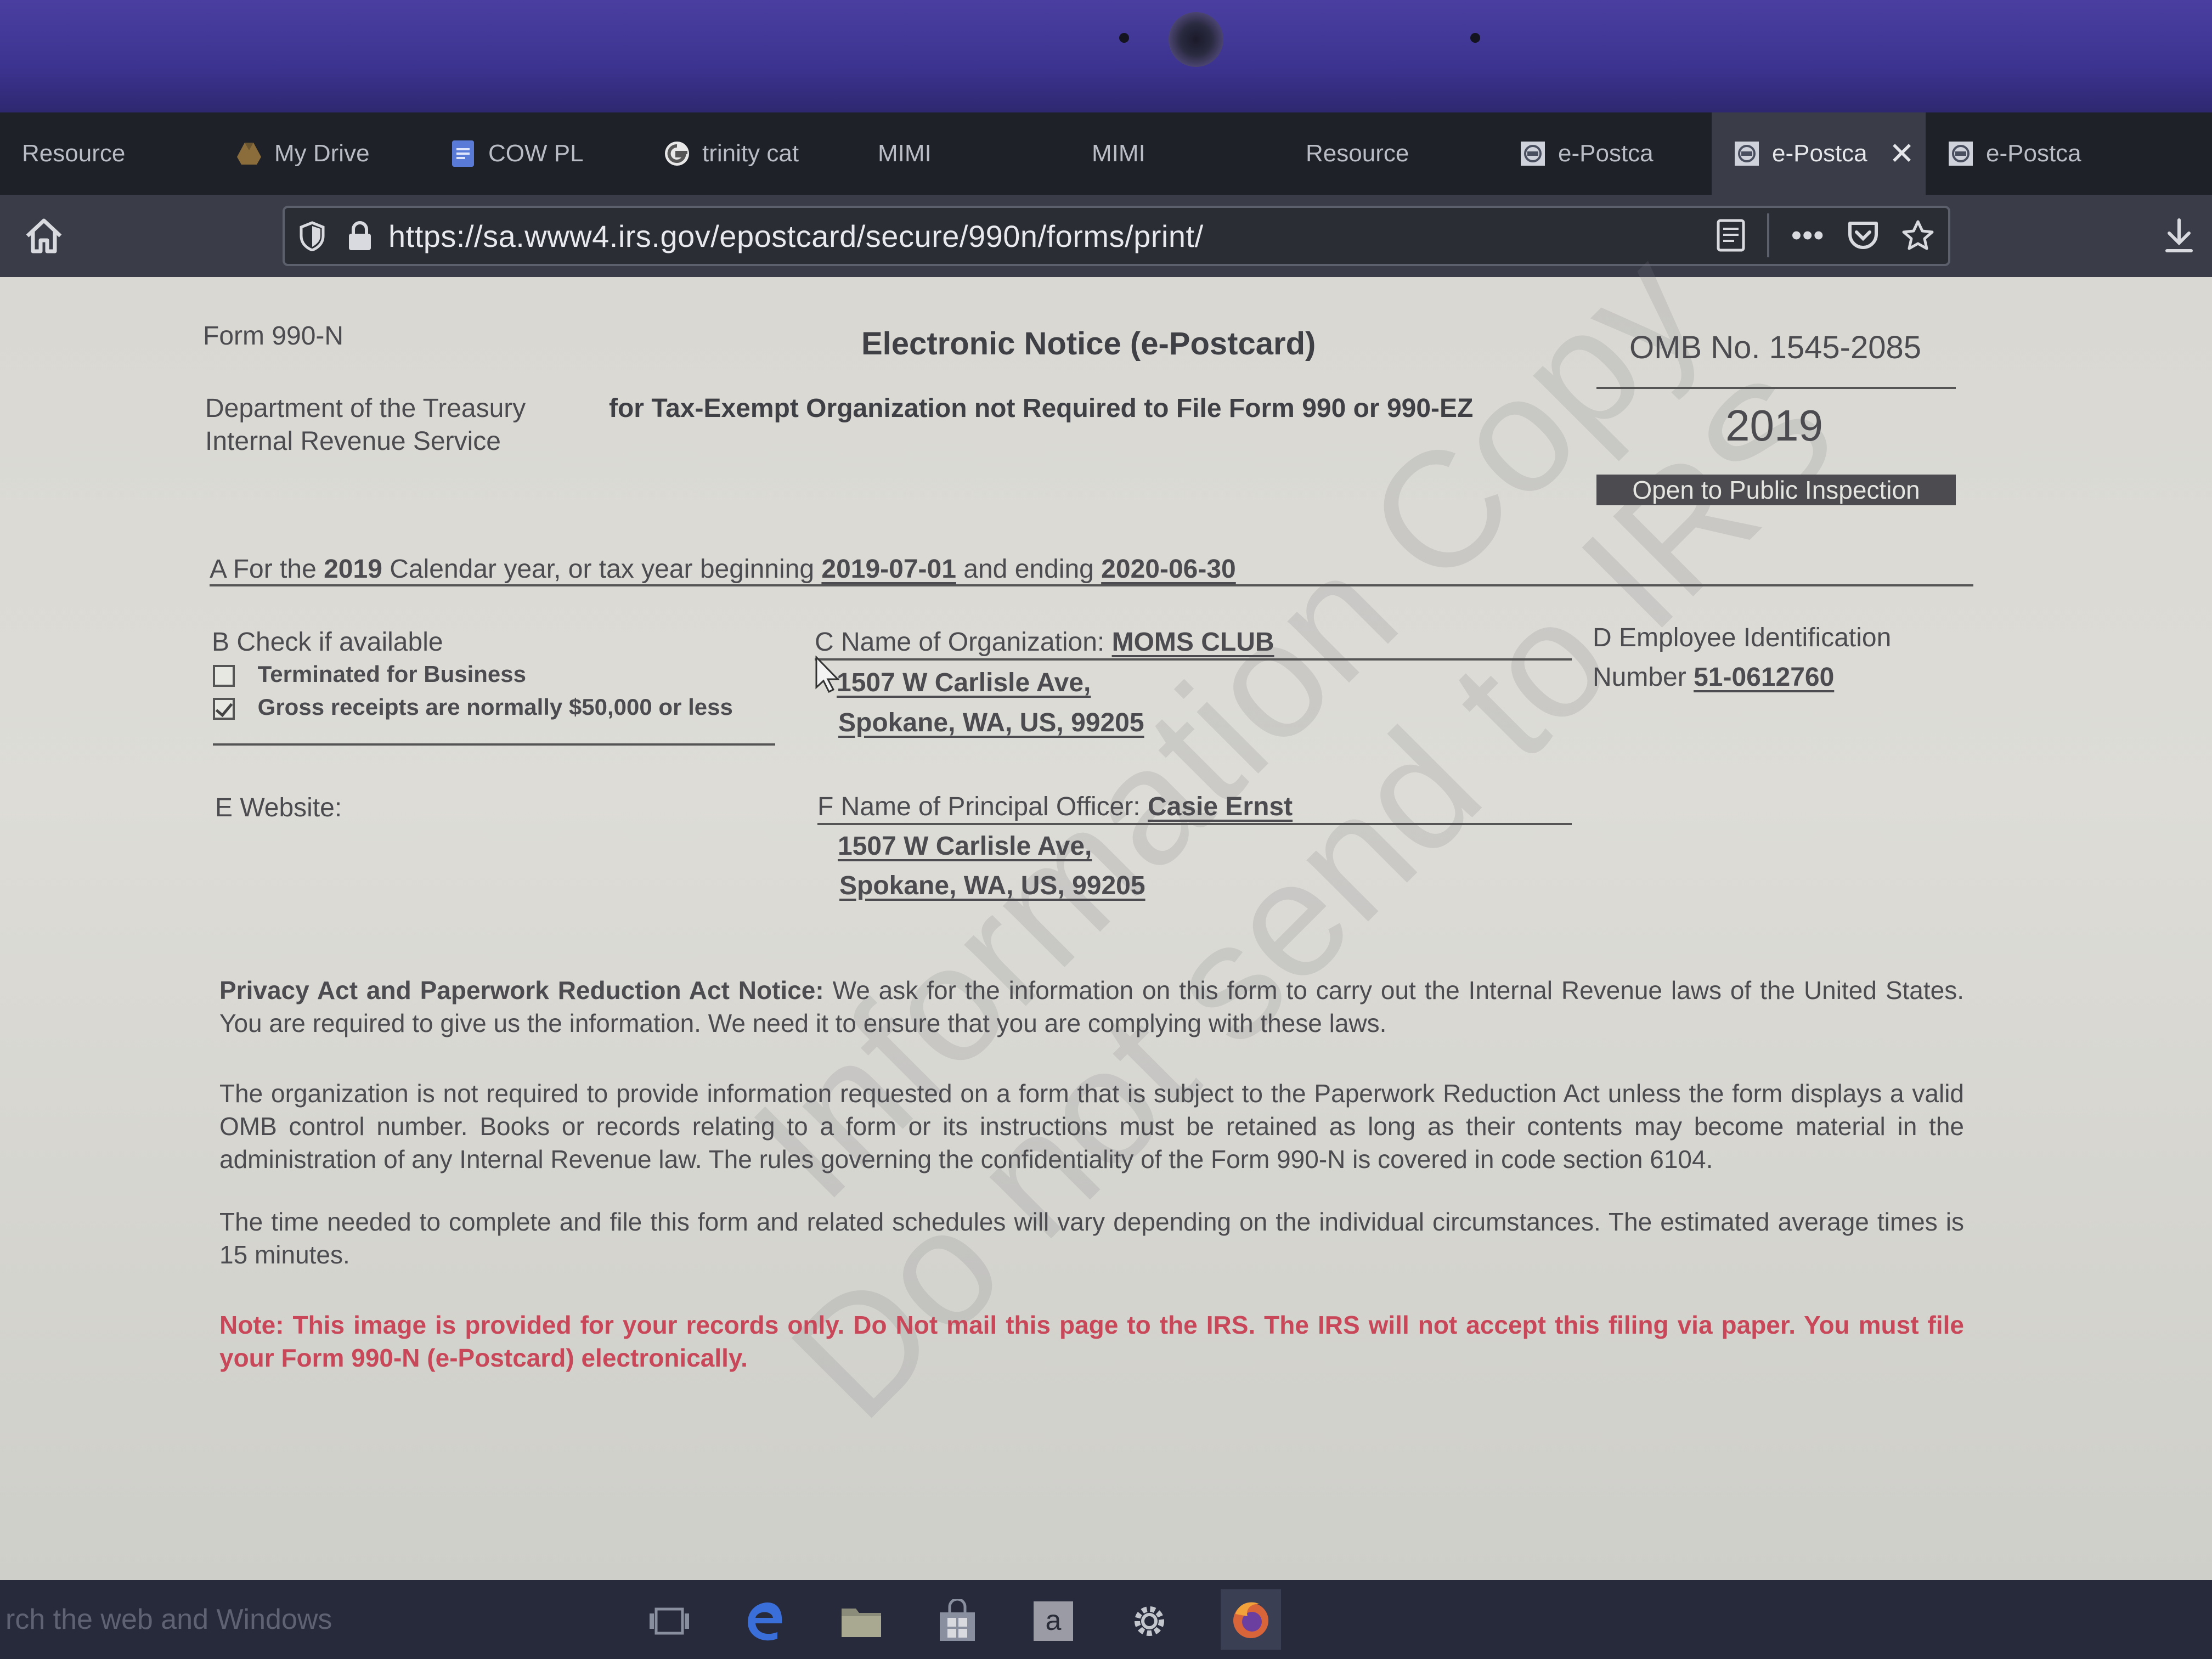 Image resolution: width=2212 pixels, height=1659 pixels. What do you see at coordinates (1220, 806) in the screenshot?
I see `principal-officer-name: Casie Ernst` at bounding box center [1220, 806].